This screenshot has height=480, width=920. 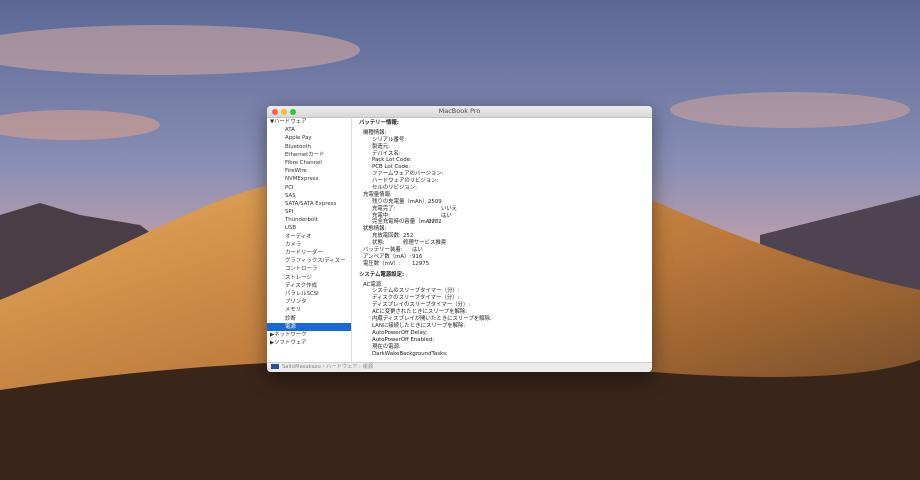 What do you see at coordinates (309, 319) in the screenshot?
I see `sidebar-item: 診断` at bounding box center [309, 319].